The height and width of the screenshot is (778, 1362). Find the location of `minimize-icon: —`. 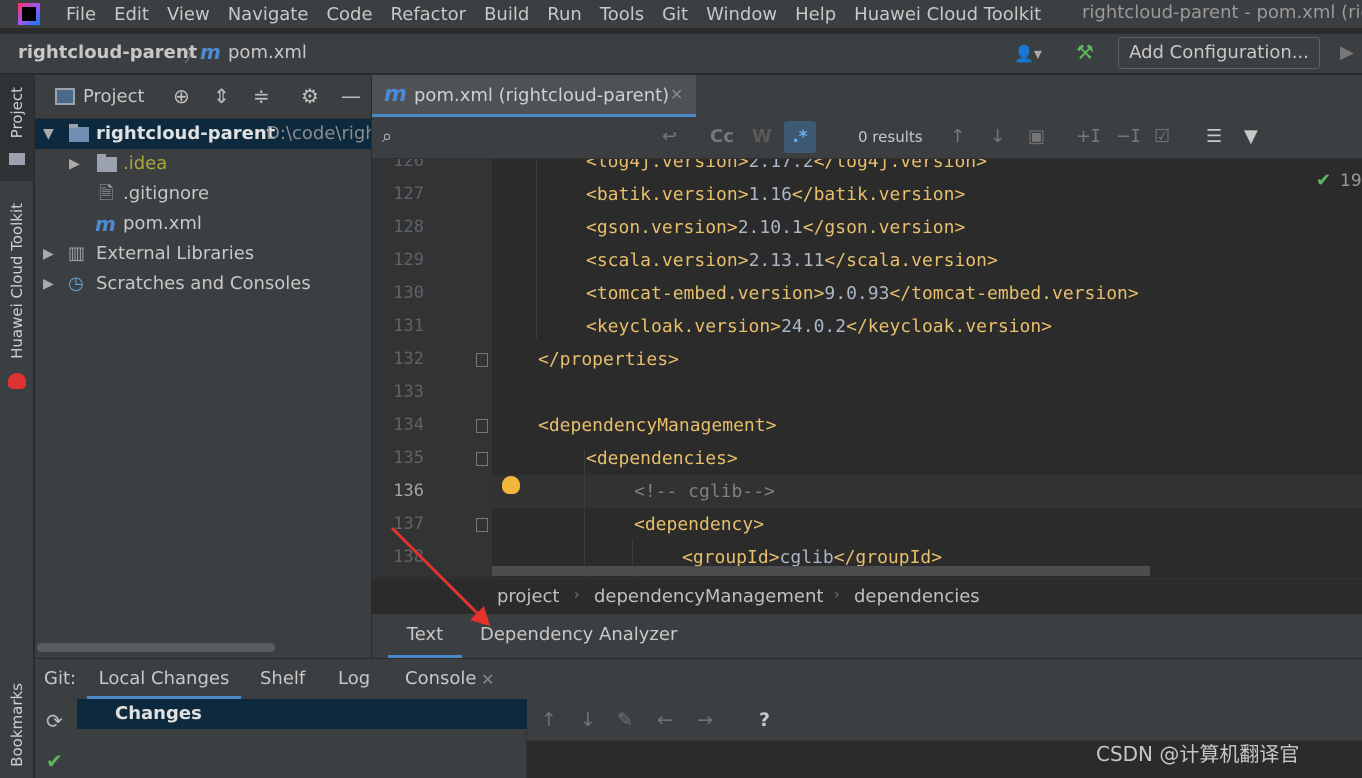

minimize-icon: — is located at coordinates (351, 96).